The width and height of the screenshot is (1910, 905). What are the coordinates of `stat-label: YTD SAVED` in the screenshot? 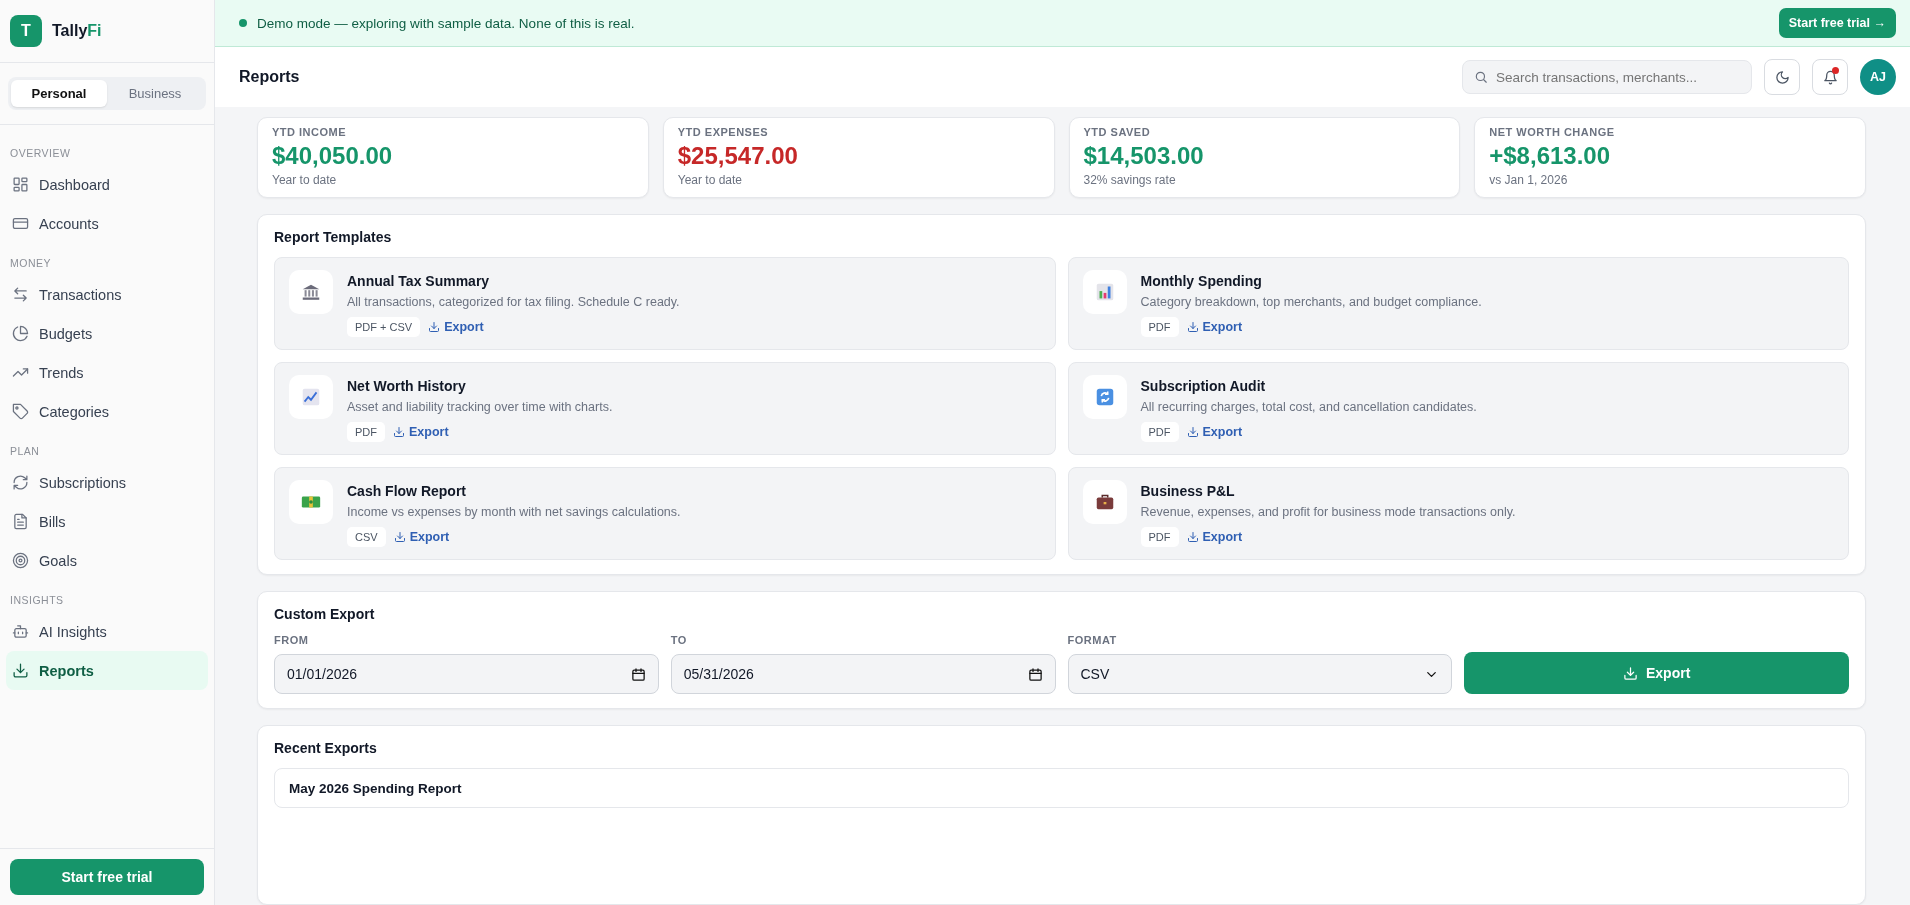 It's located at (1117, 132).